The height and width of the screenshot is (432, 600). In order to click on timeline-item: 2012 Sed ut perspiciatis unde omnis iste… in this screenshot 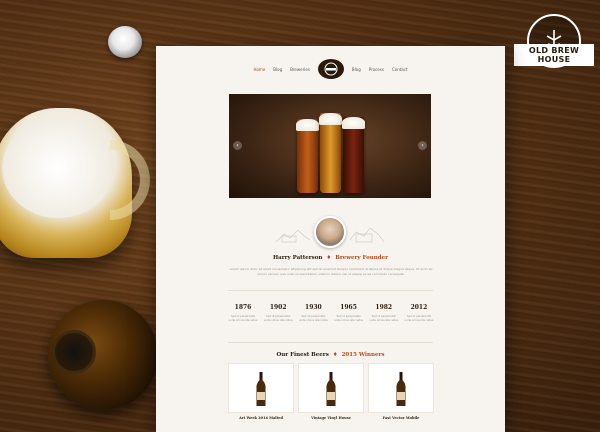, I will do `click(419, 313)`.